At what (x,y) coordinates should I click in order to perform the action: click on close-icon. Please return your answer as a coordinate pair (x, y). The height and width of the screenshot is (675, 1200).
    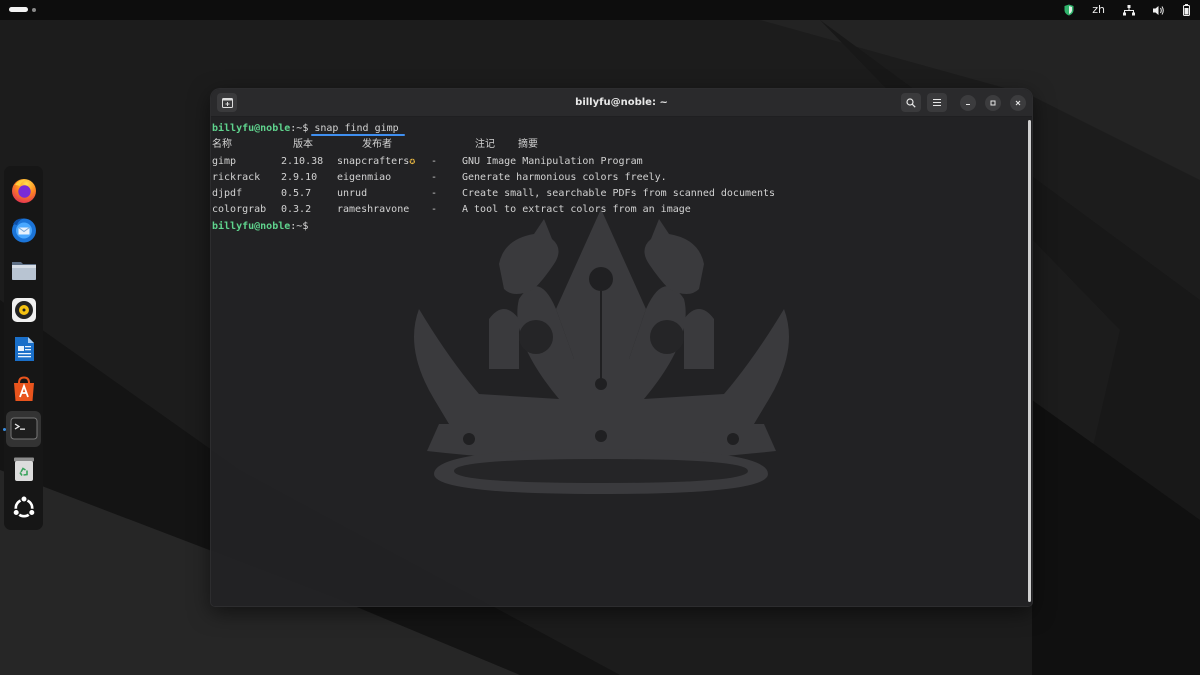
    Looking at the image, I should click on (1018, 103).